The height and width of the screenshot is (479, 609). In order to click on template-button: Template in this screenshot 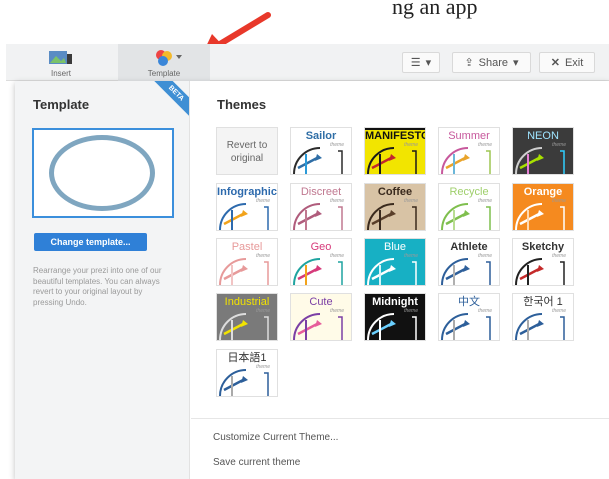, I will do `click(164, 62)`.